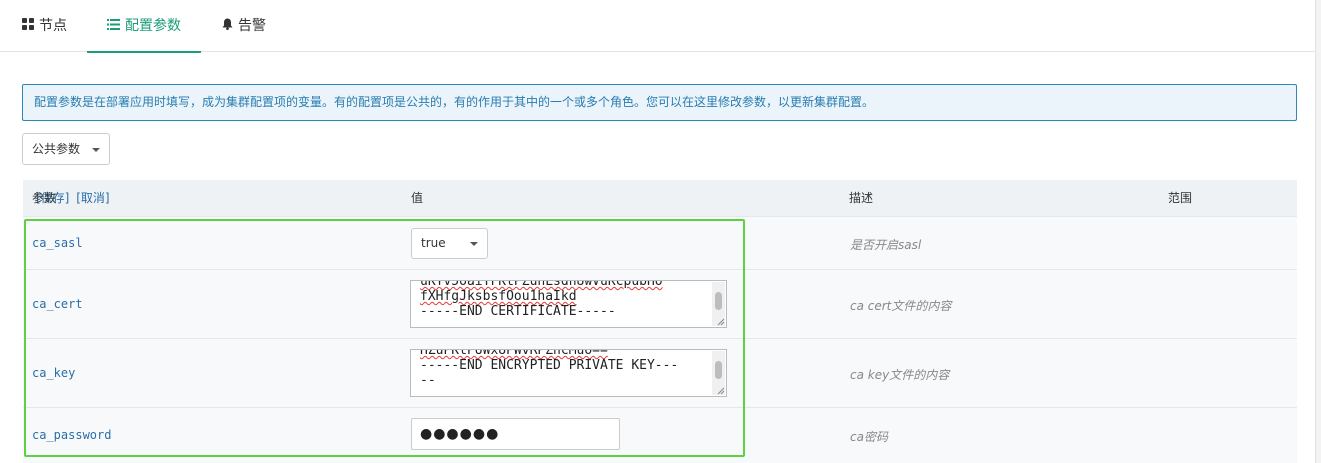  I want to click on ca-sasl-select-value: true, so click(433, 243).